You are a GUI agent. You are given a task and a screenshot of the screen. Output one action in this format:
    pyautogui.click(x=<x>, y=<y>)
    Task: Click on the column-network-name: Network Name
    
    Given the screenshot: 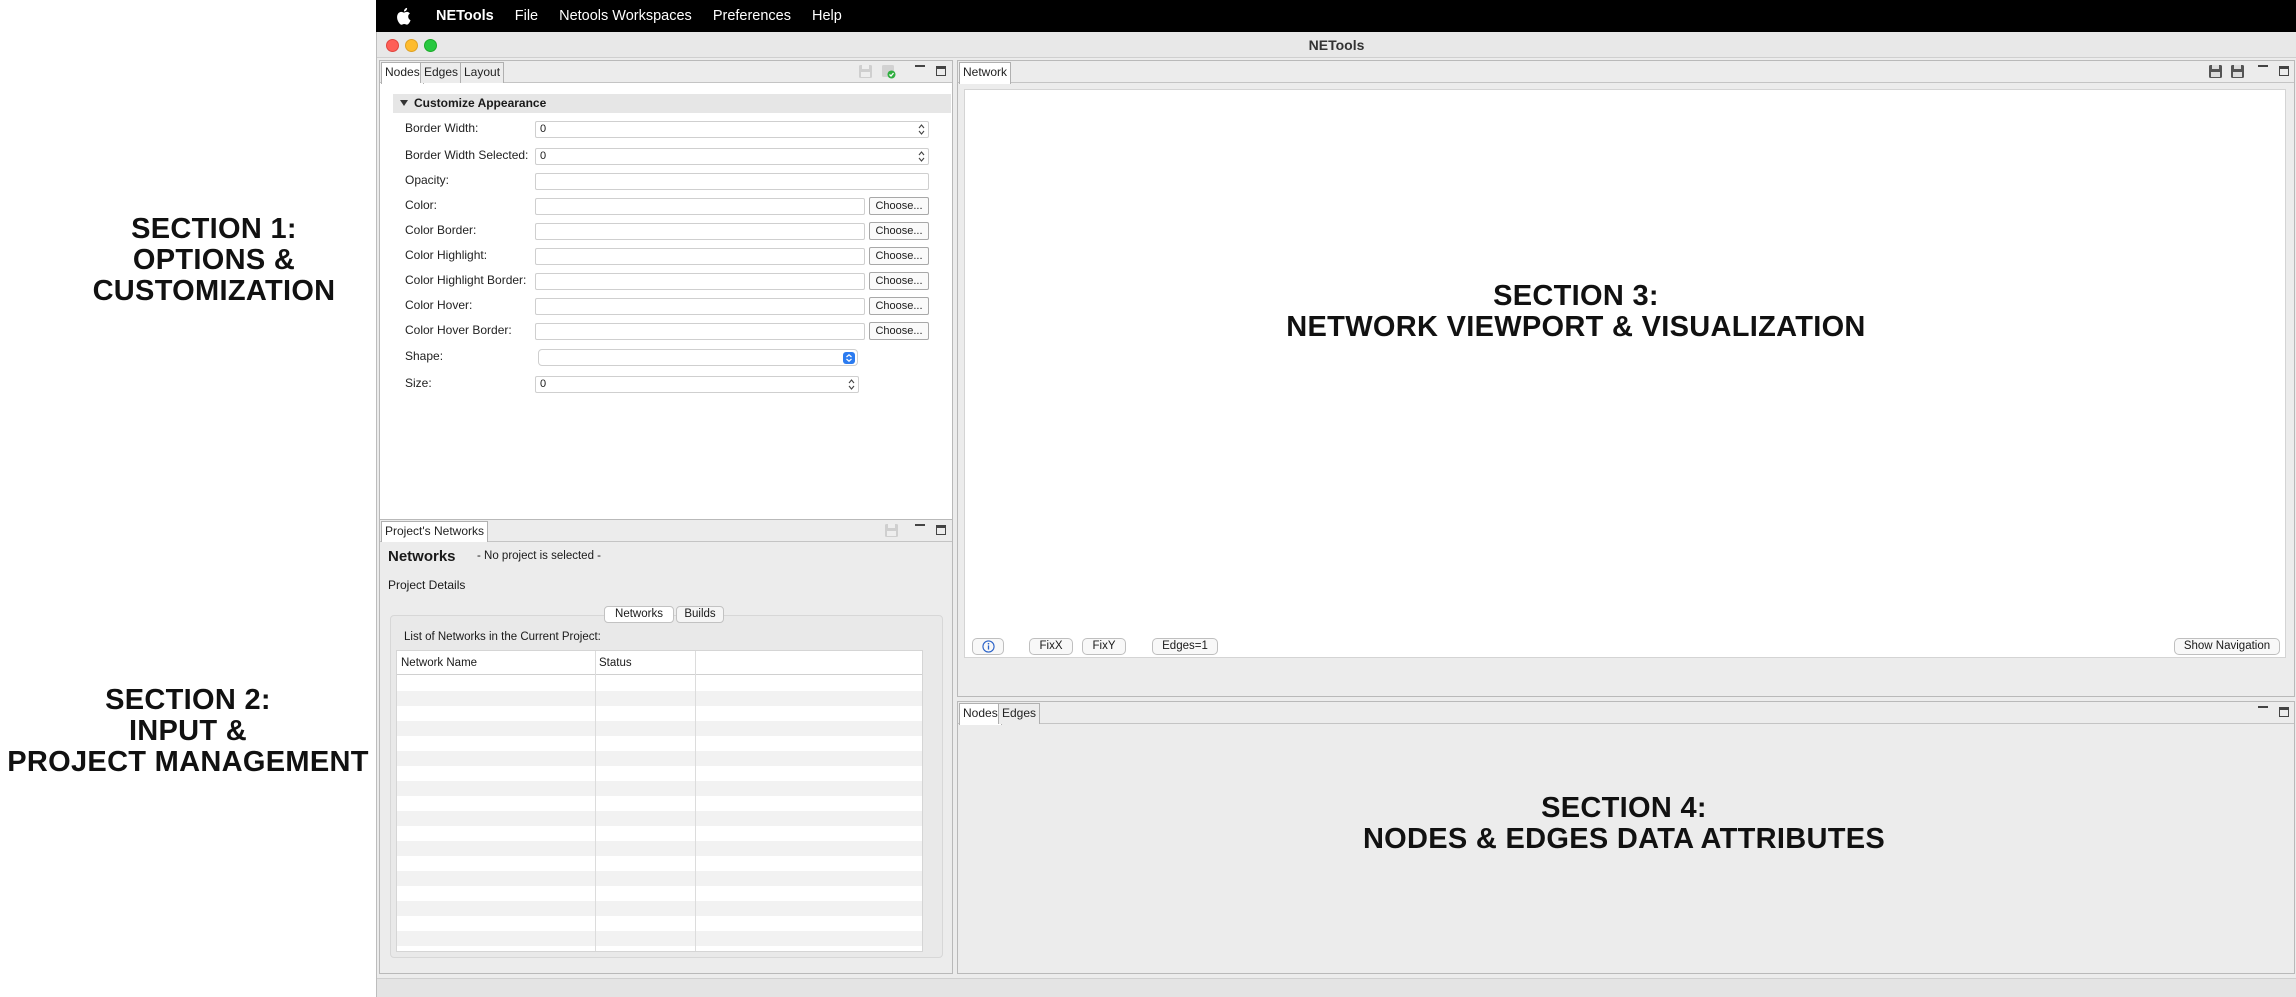 What is the action you would take?
    pyautogui.click(x=439, y=663)
    